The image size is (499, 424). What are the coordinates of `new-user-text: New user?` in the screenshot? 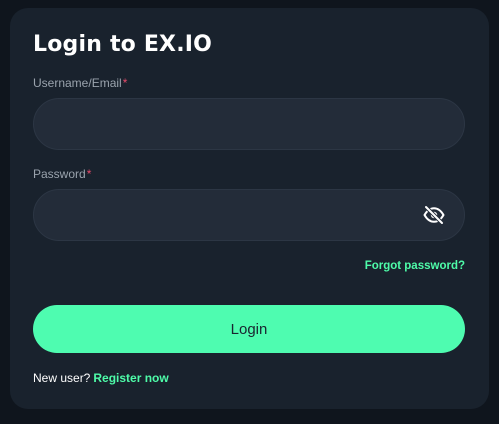 It's located at (62, 378).